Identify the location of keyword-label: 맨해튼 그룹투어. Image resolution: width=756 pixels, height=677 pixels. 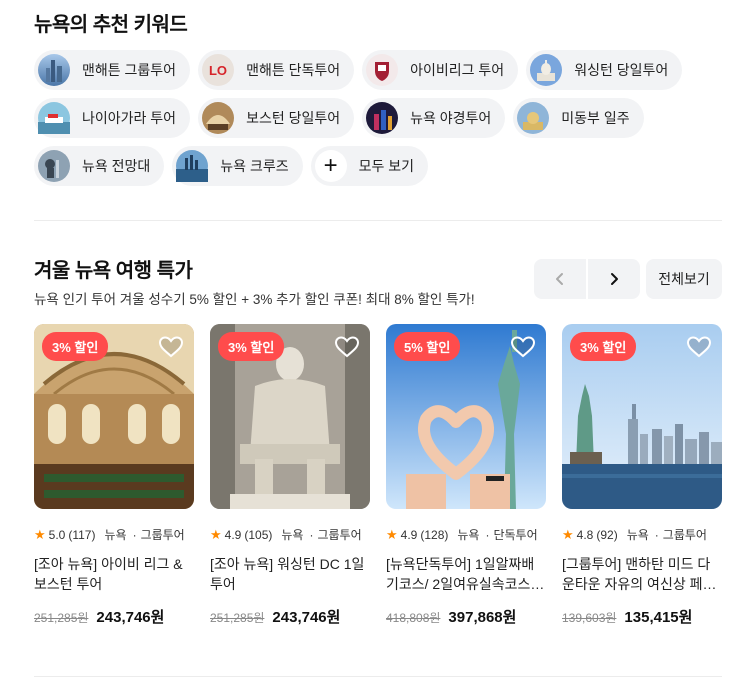
(129, 70).